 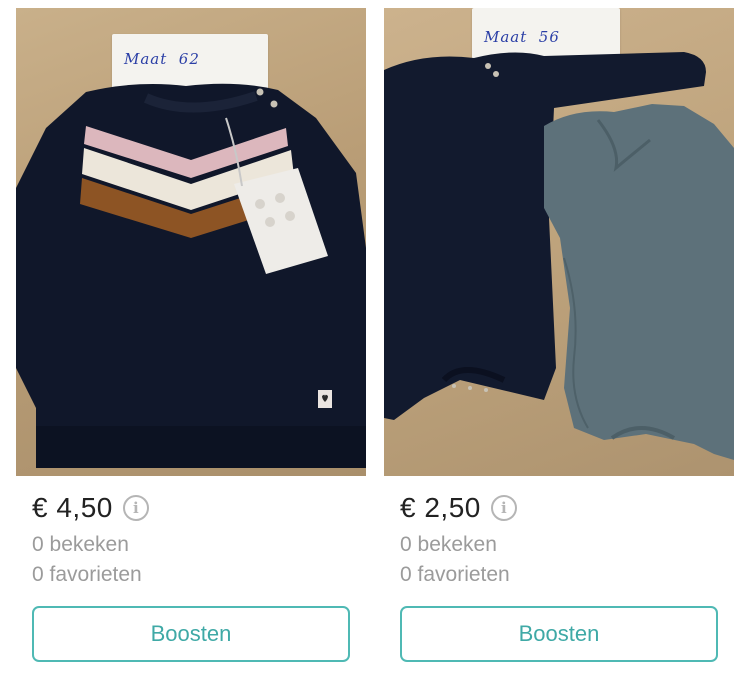 What do you see at coordinates (559, 576) in the screenshot?
I see `listing-info: € 2,50 i 0 bekeken 0 favorieten Boosten` at bounding box center [559, 576].